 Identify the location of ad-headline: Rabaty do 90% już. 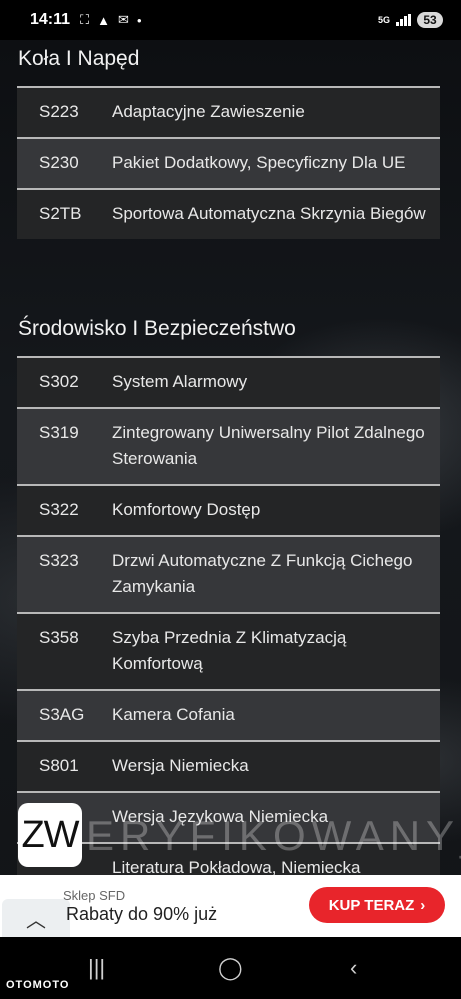
(142, 914).